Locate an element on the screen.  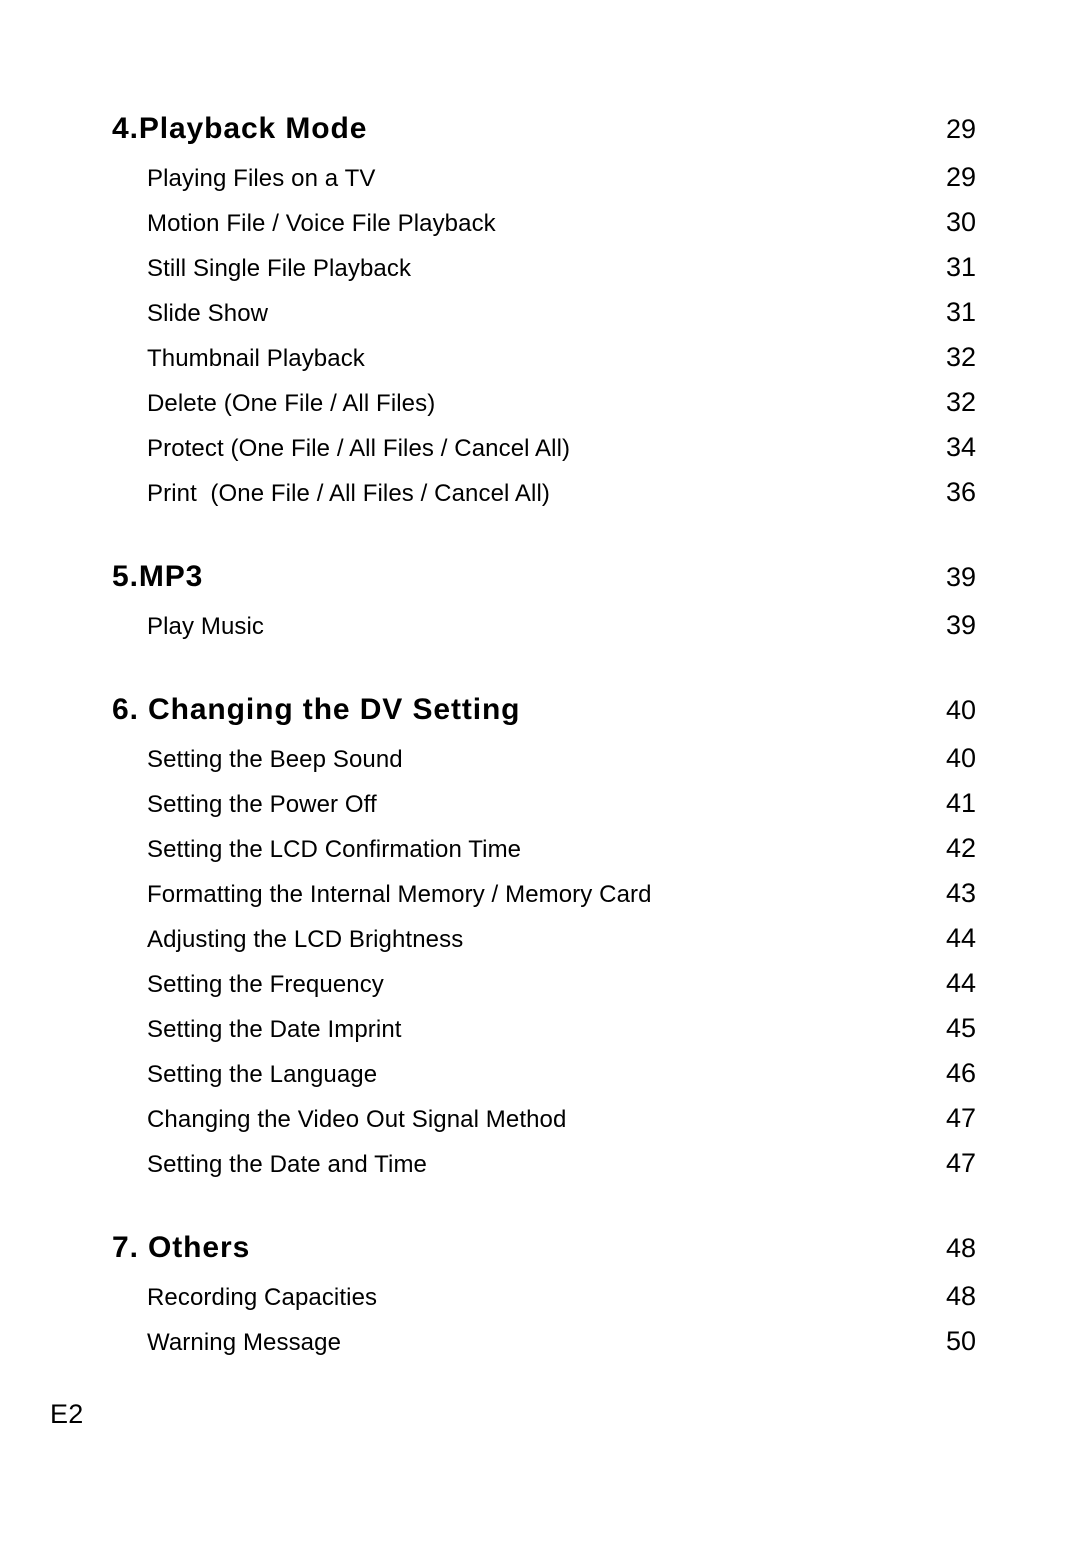
toc-entry-page-number: 40 is located at coordinates (946, 758).